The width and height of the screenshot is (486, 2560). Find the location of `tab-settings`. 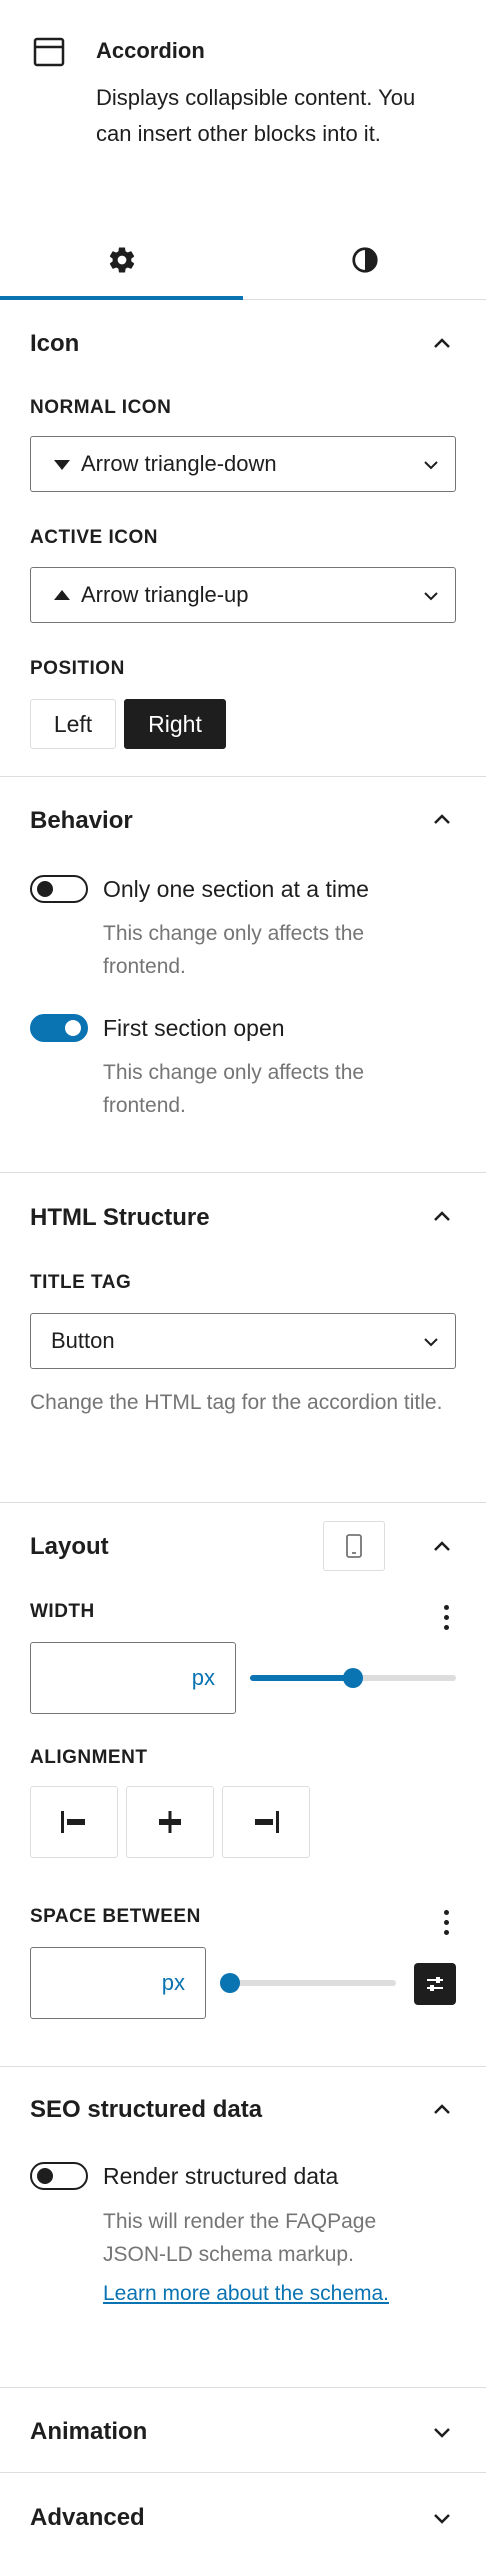

tab-settings is located at coordinates (121, 260).